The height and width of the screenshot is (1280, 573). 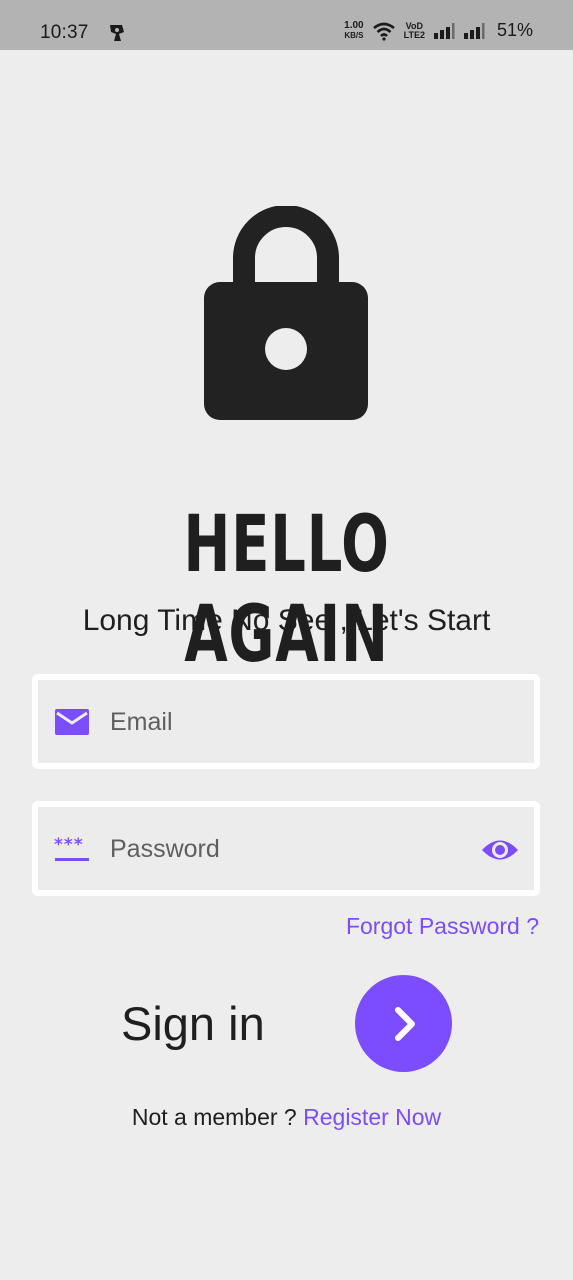 I want to click on lock-icon, so click(x=286, y=313).